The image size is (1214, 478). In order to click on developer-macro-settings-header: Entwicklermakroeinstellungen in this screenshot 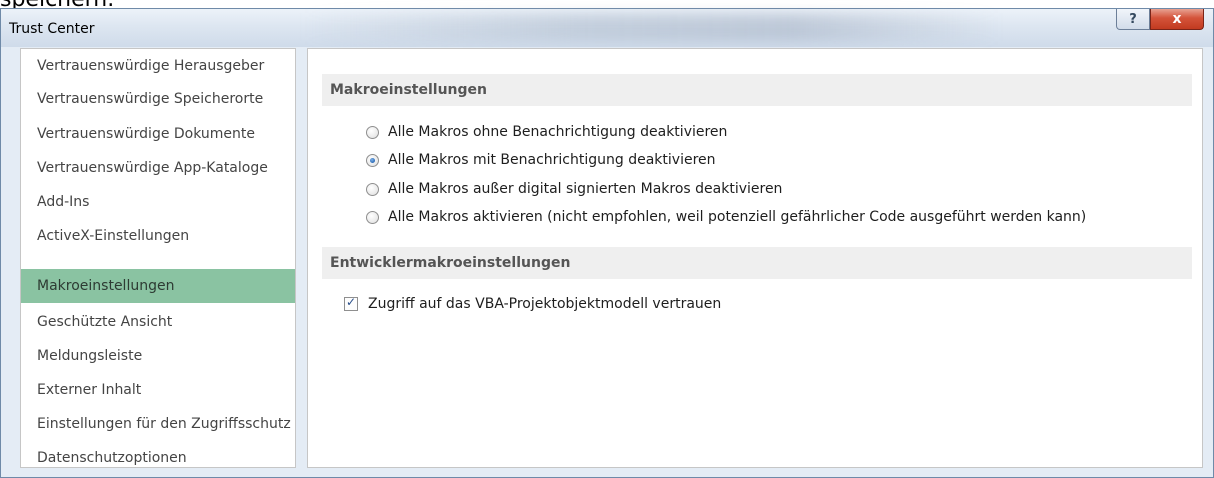, I will do `click(757, 263)`.